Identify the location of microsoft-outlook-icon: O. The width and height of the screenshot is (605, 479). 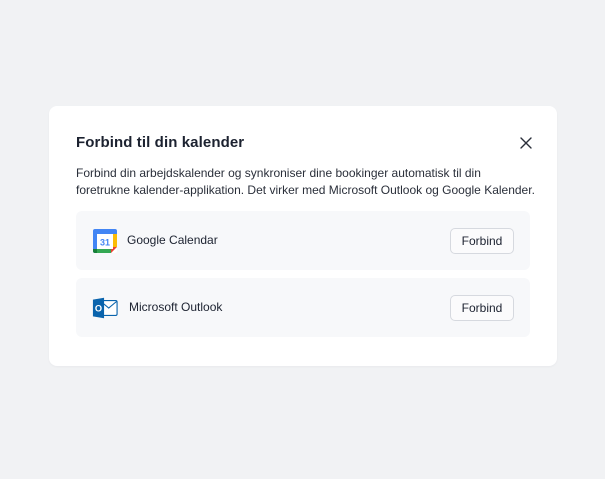
(105, 308).